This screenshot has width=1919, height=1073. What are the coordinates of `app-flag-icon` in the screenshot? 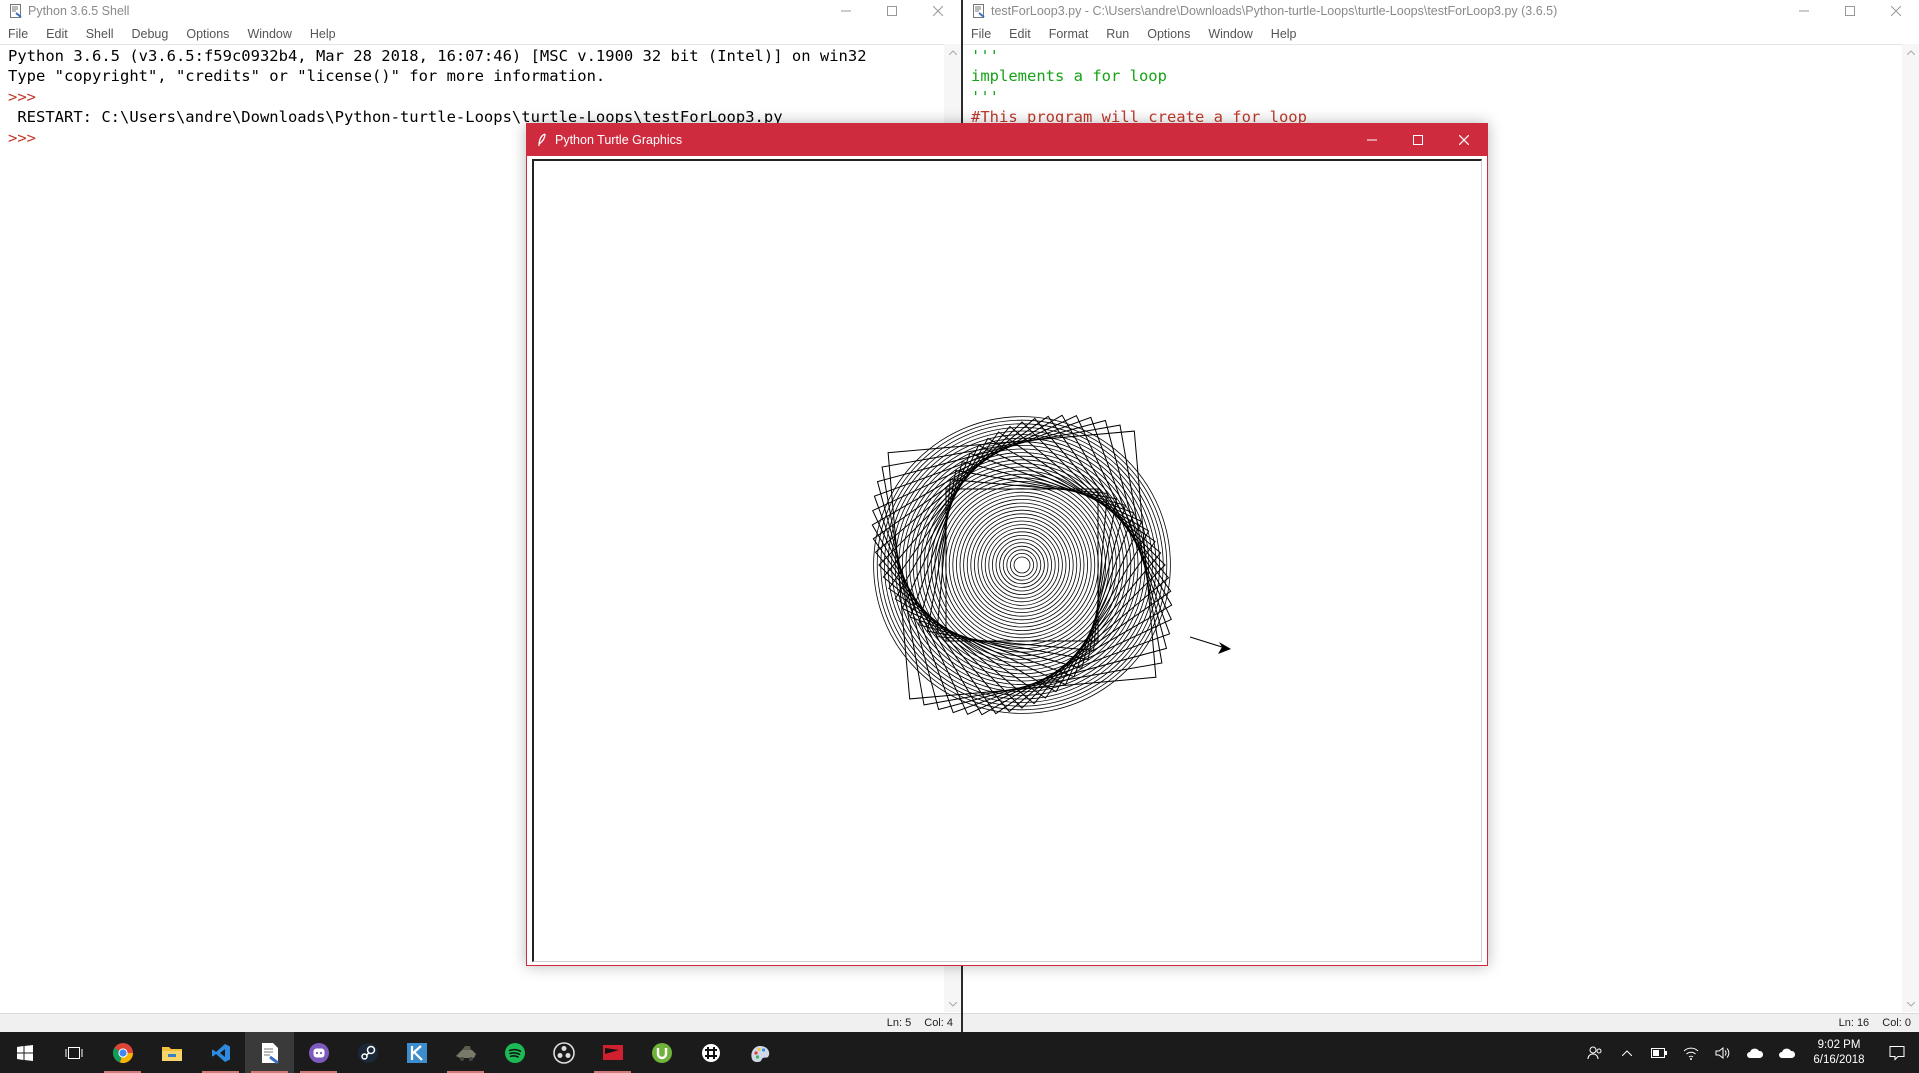 It's located at (612, 1052).